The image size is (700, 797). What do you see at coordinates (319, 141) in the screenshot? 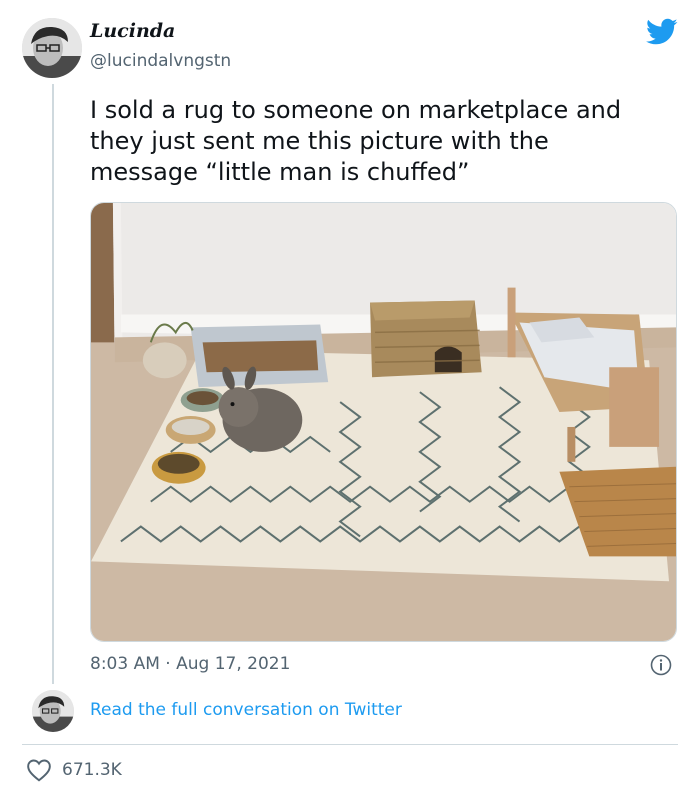
I see `tweet-text-line: they just sent me this picture with the` at bounding box center [319, 141].